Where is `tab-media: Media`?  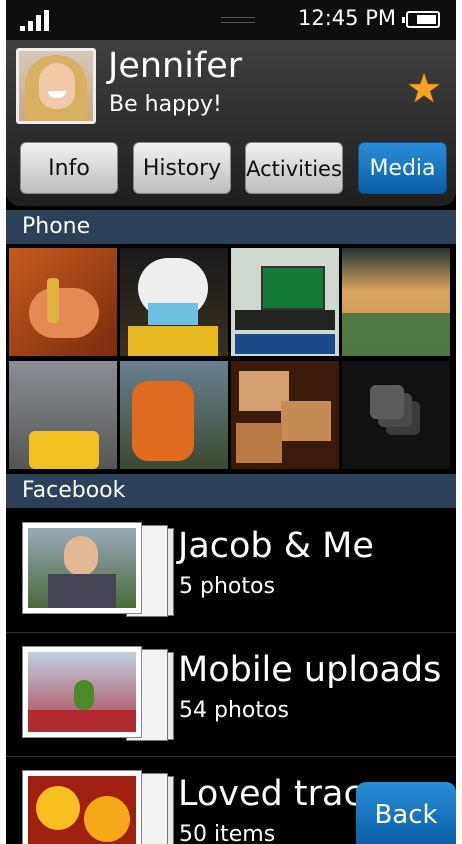 tab-media: Media is located at coordinates (402, 168).